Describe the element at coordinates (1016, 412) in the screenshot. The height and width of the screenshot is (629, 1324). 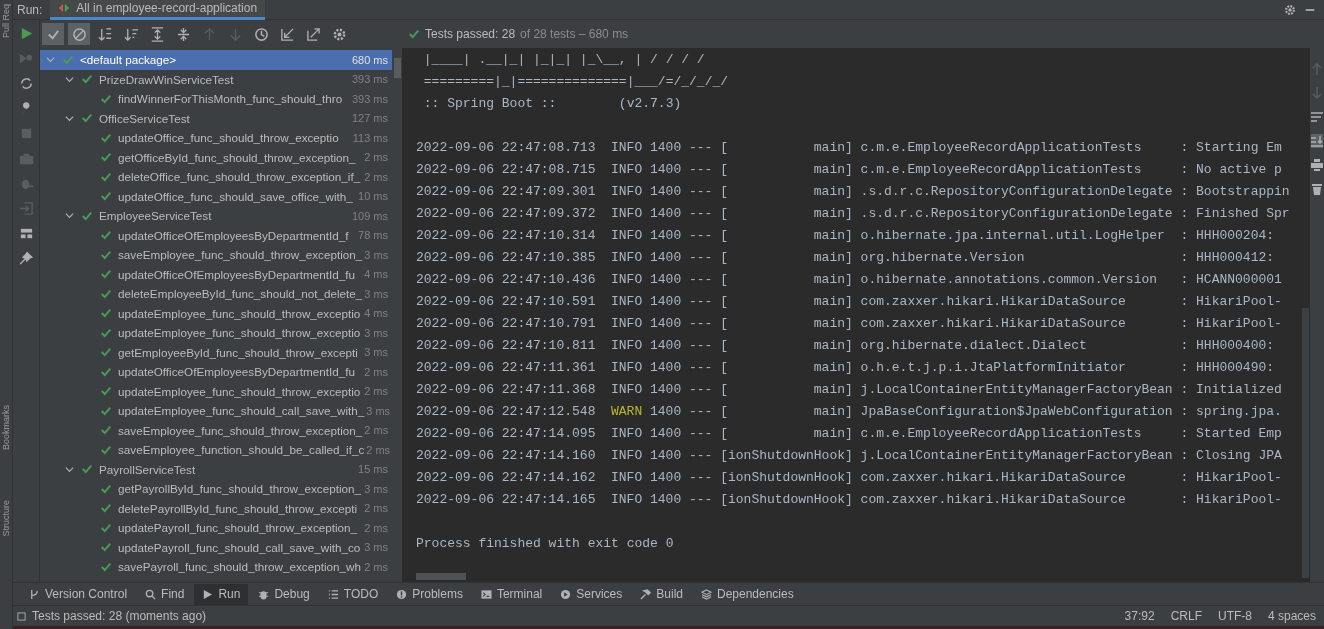
I see `log-logger: JpaBaseConfiguration$JpaWebConfiguration` at that location.